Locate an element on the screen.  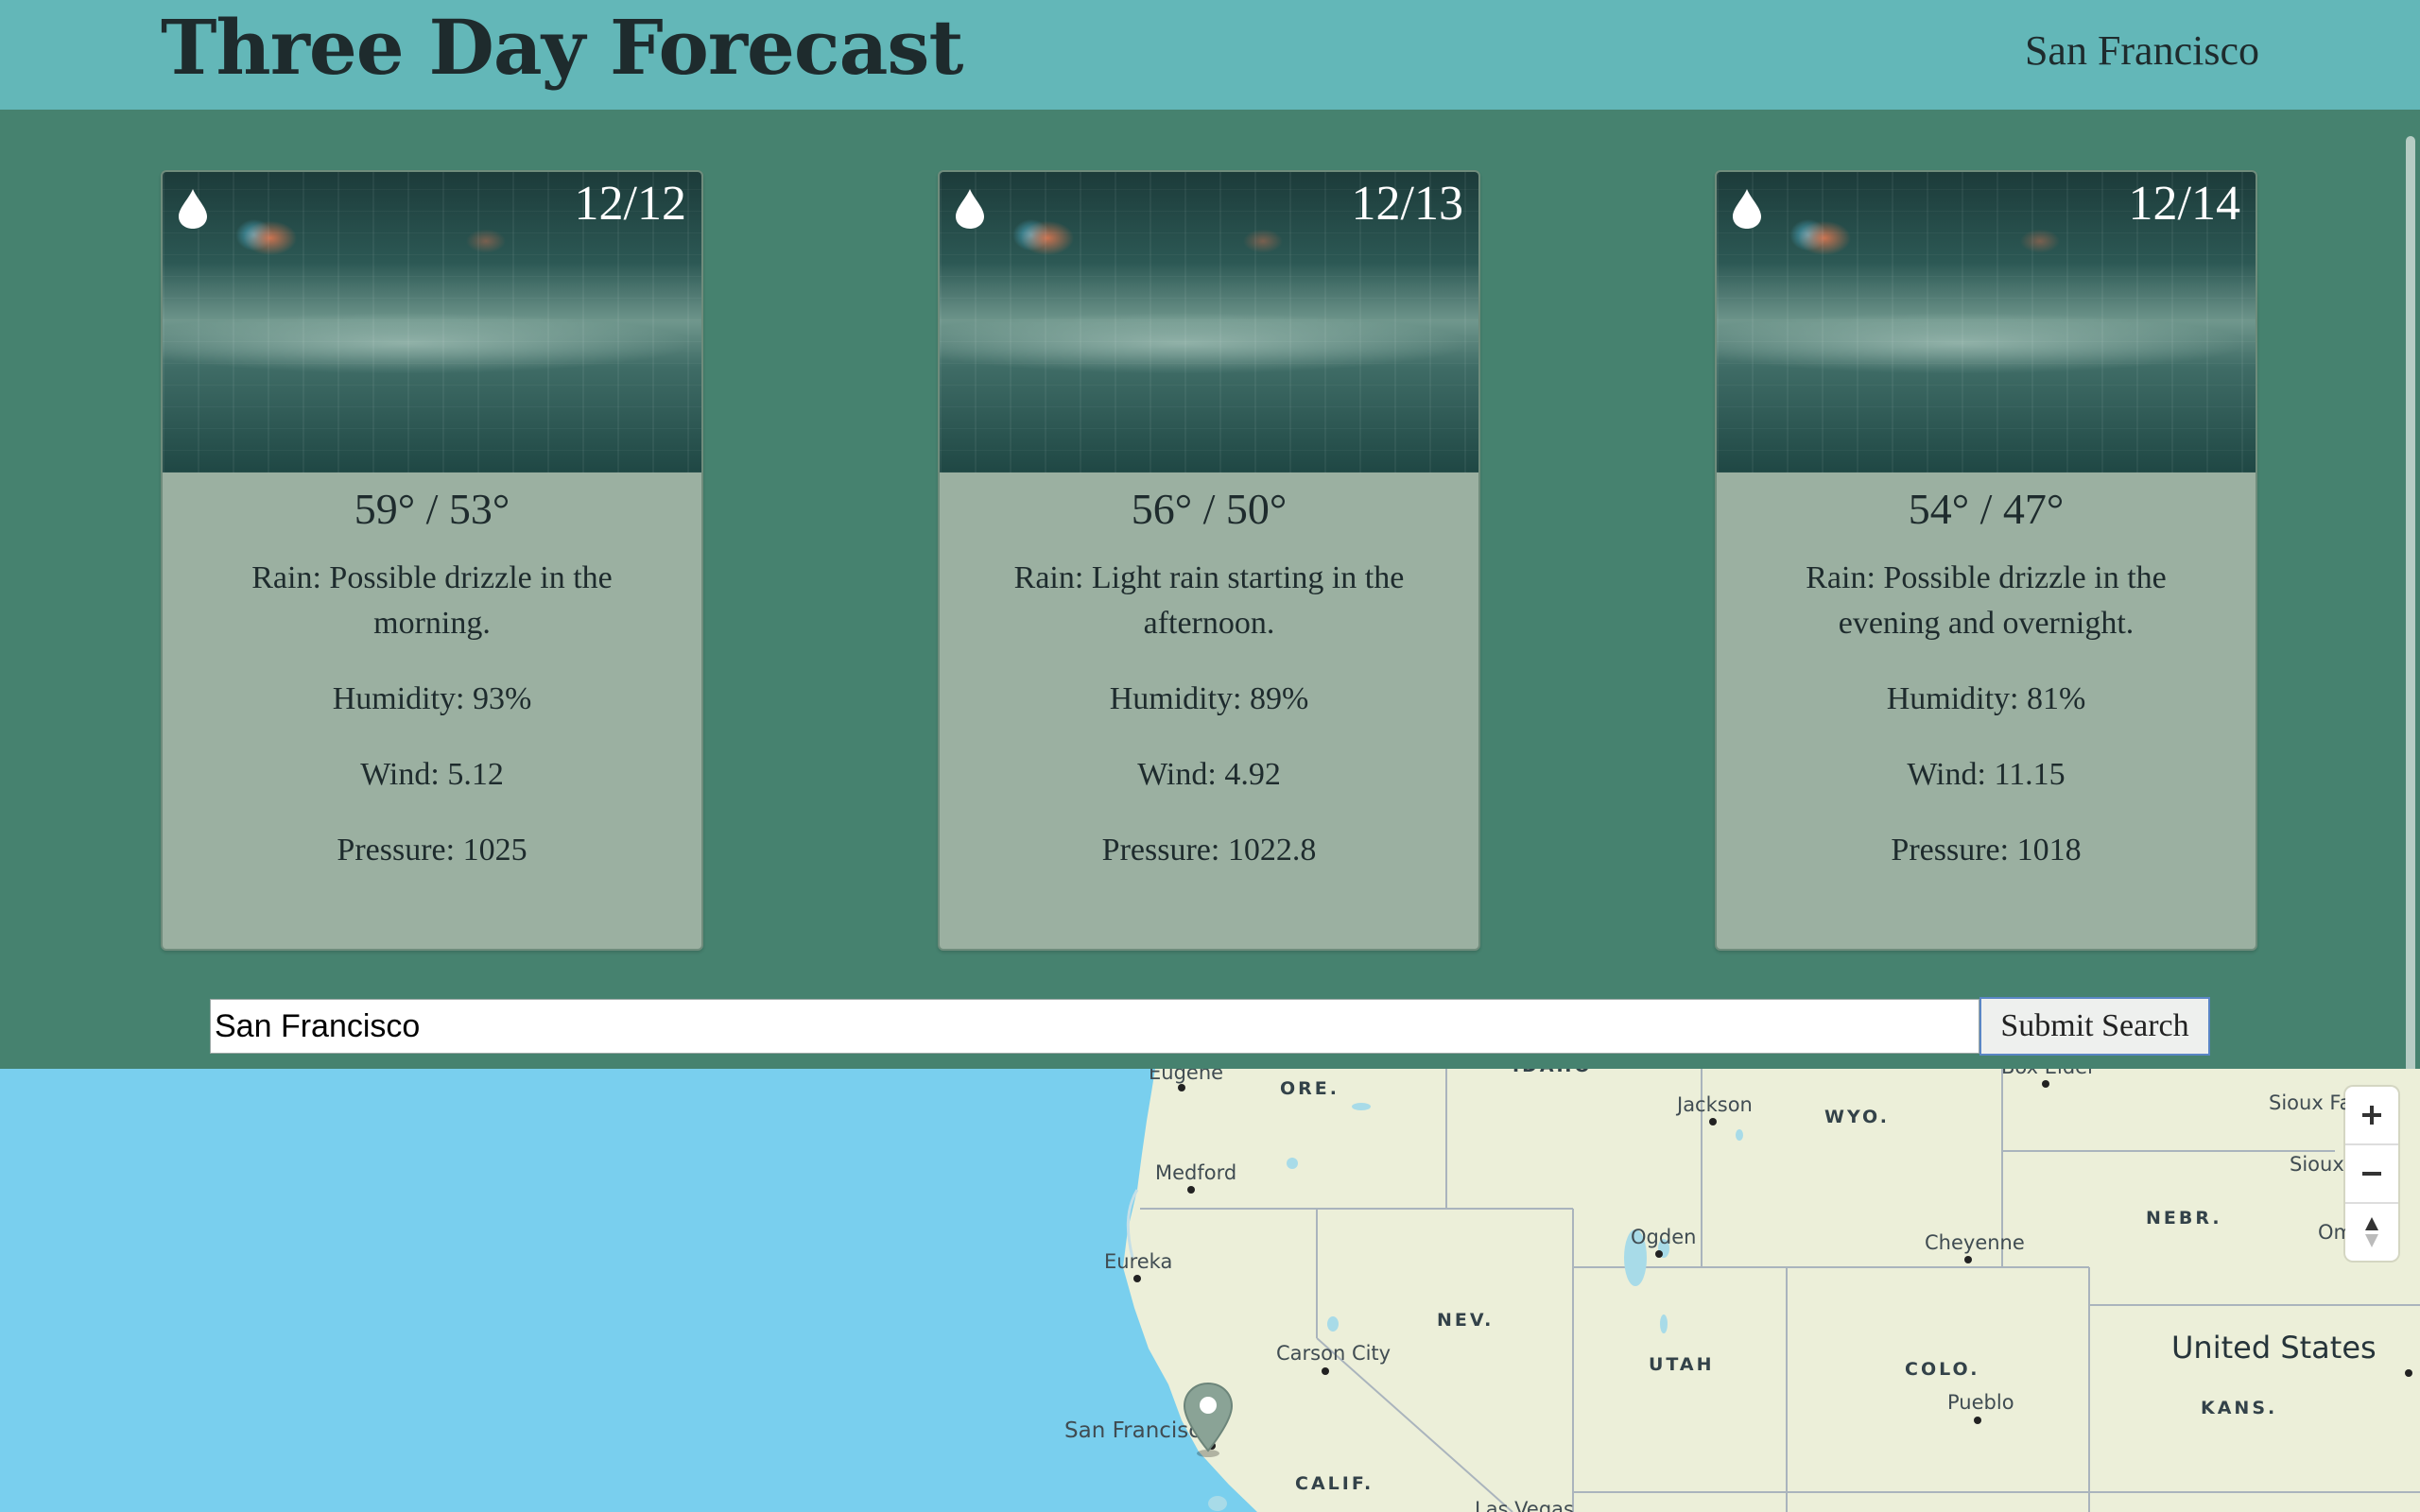
humidity-value: 93% is located at coordinates (502, 698).